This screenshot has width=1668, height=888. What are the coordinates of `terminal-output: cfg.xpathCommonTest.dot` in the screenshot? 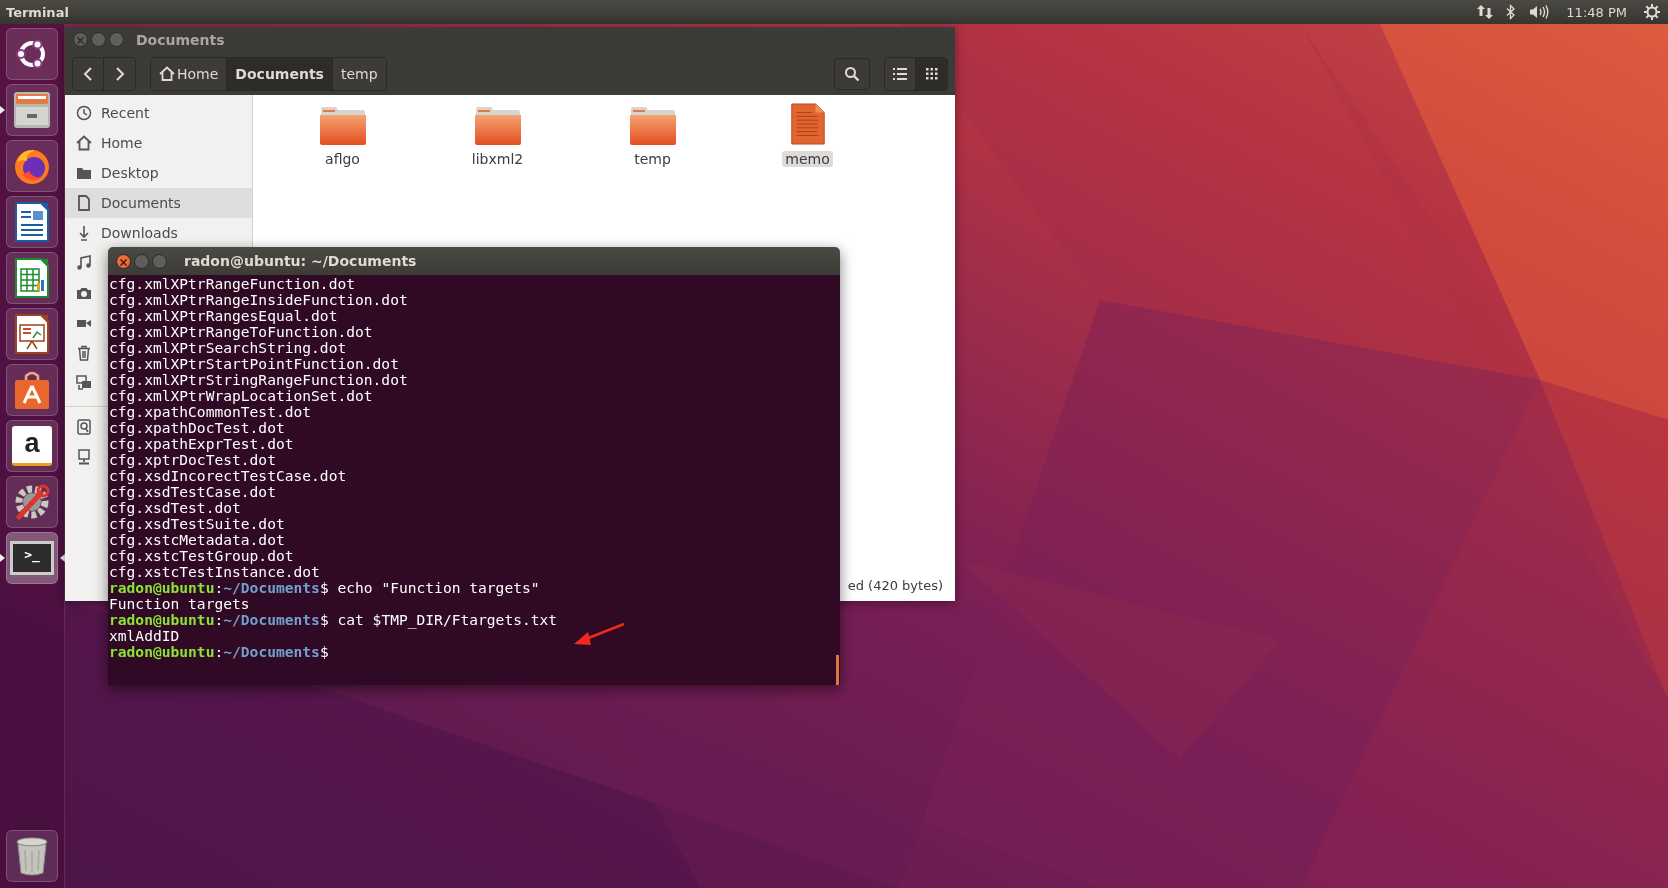 It's located at (210, 412).